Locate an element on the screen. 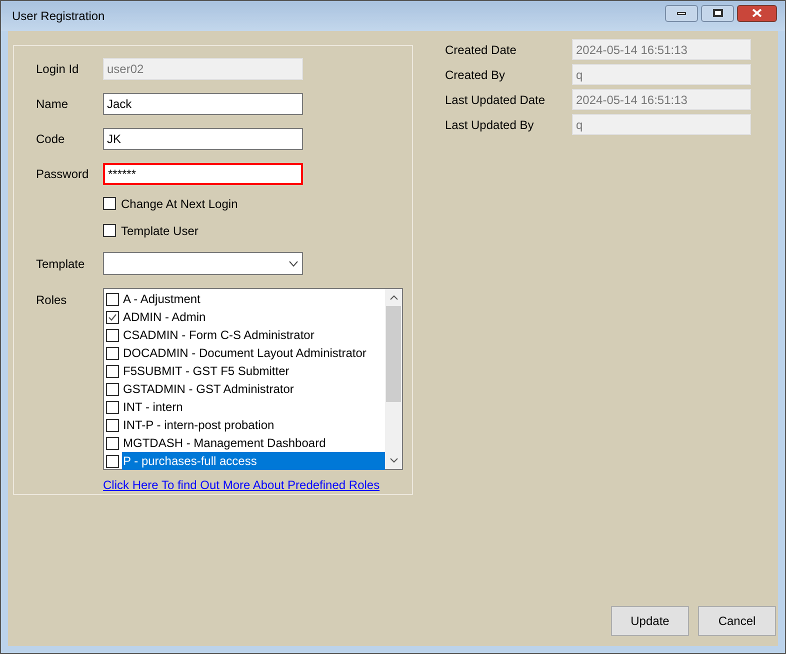 This screenshot has width=786, height=654. close-button is located at coordinates (757, 13).